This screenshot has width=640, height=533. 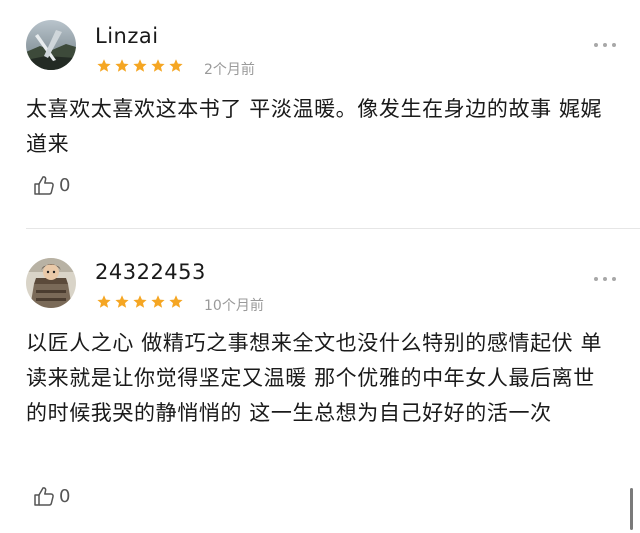 What do you see at coordinates (234, 306) in the screenshot?
I see `review-time: 10个月前` at bounding box center [234, 306].